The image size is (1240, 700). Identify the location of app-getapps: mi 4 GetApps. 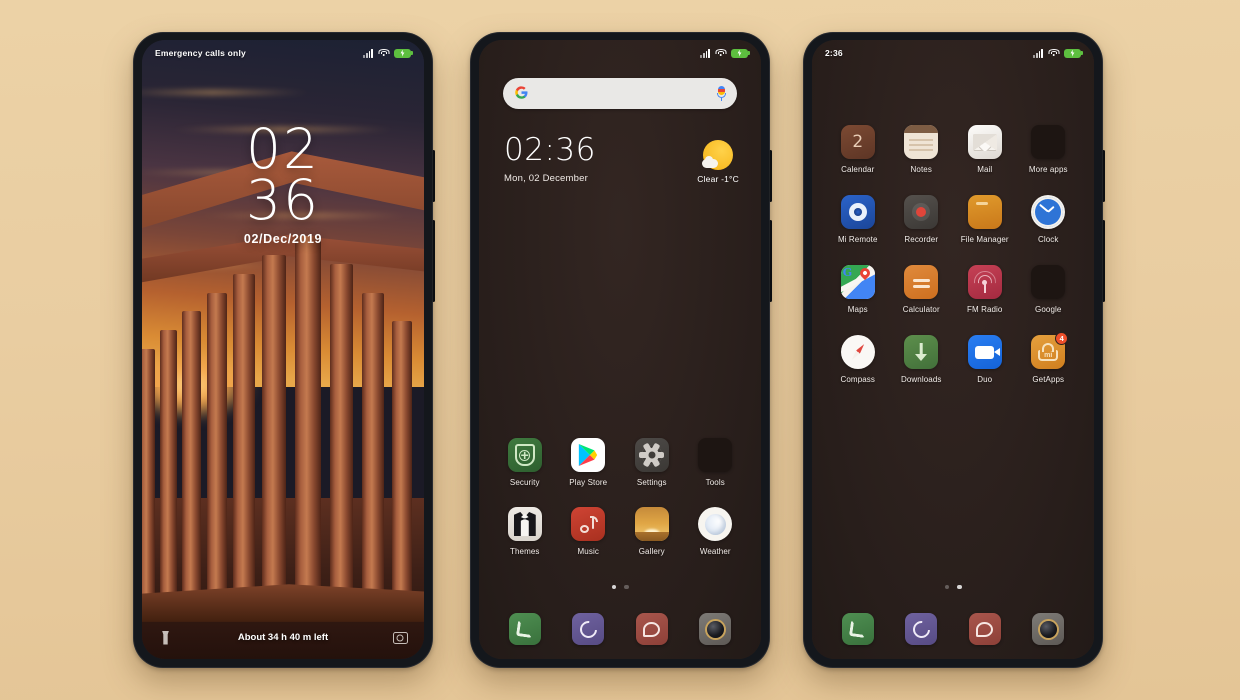
(1049, 358).